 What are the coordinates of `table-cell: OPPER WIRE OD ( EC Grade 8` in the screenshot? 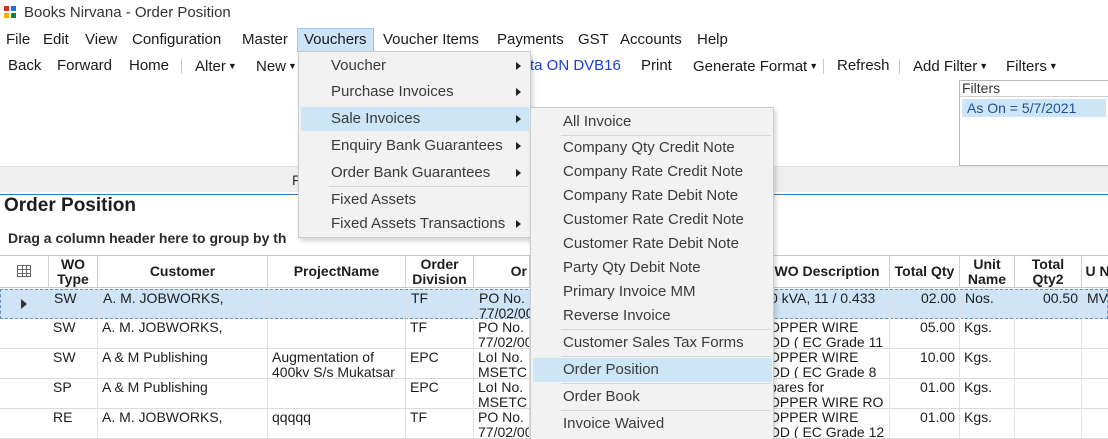 It's located at (827, 363).